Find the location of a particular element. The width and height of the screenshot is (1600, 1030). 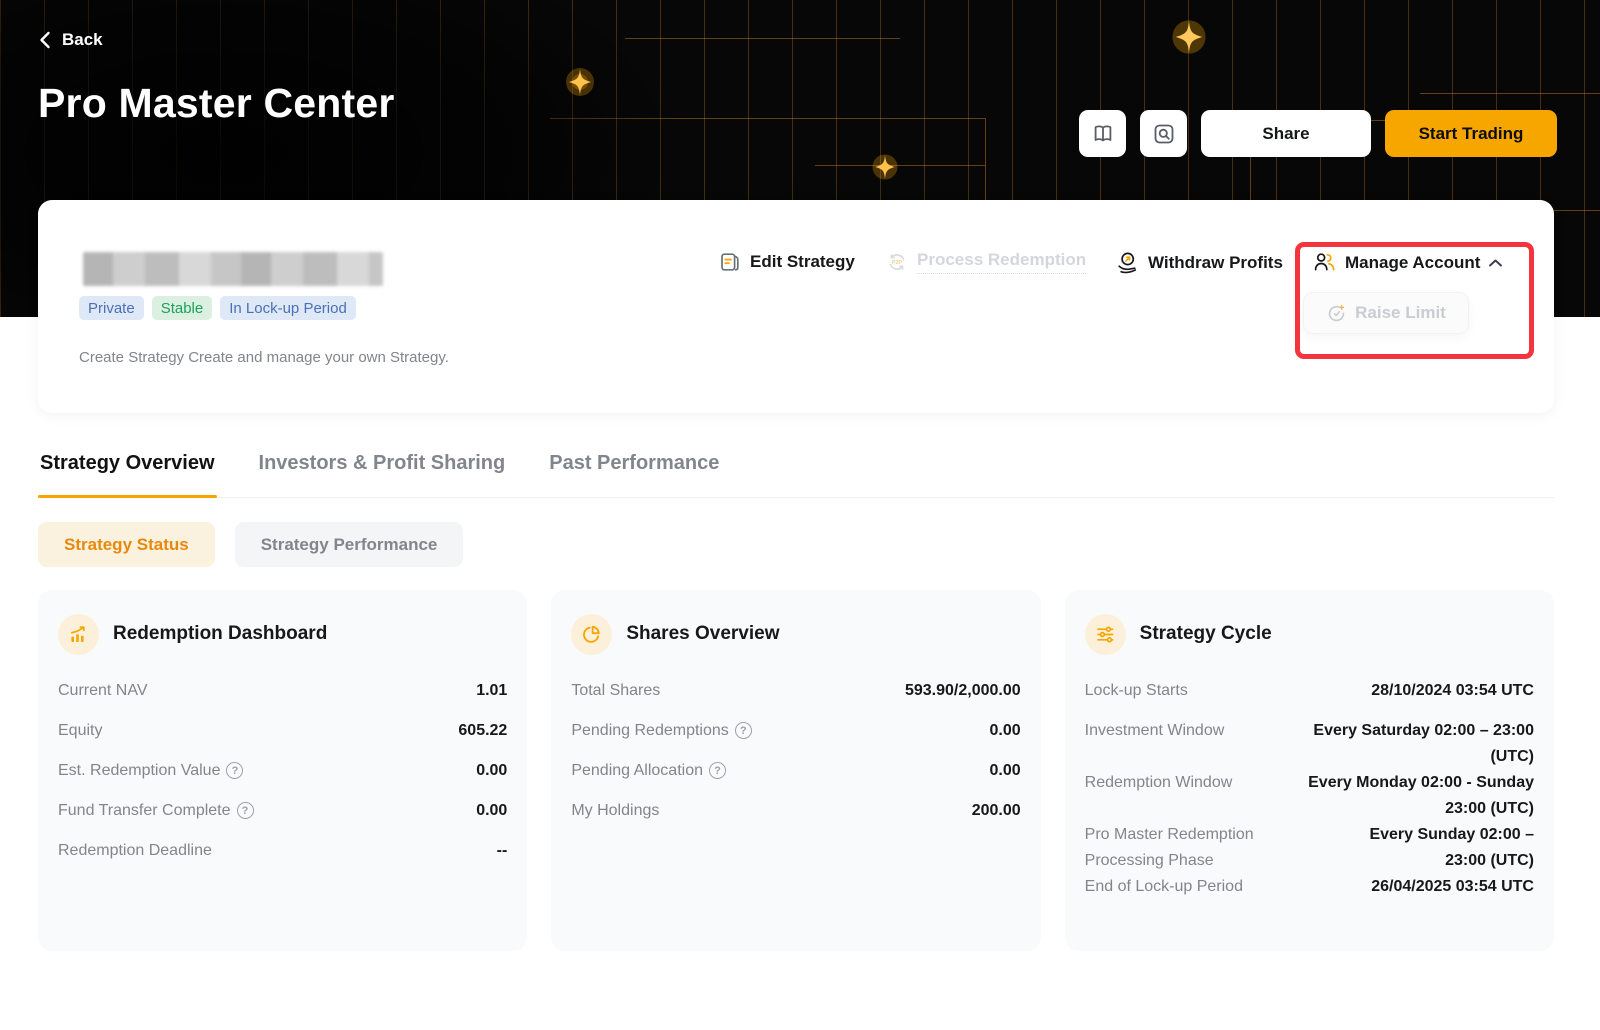

row-label: Est. Redemption Value is located at coordinates (139, 770).